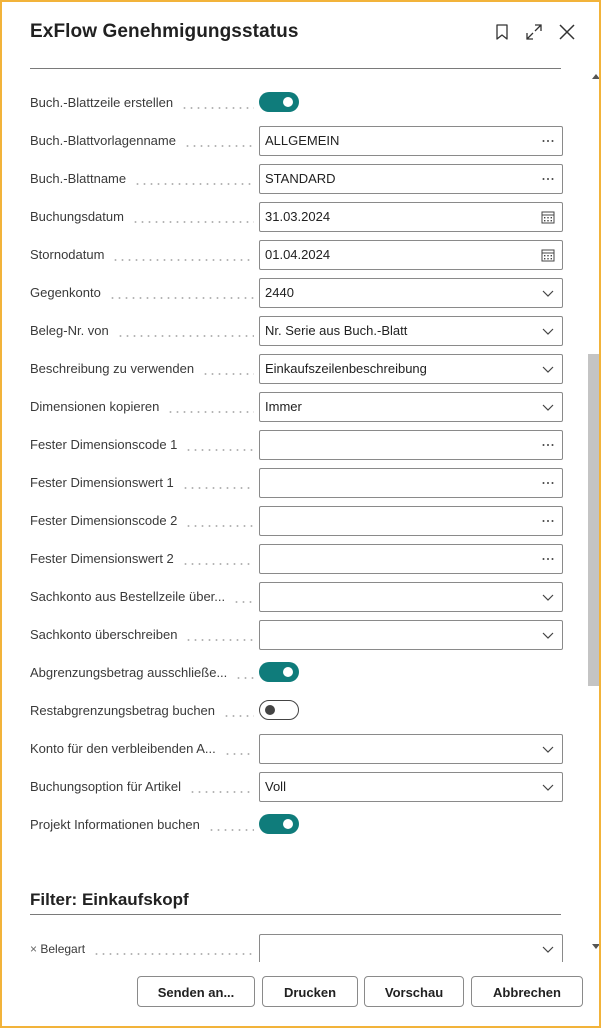 This screenshot has width=601, height=1028. What do you see at coordinates (106, 786) in the screenshot?
I see `field-label: Buchungsoption für Artikel` at bounding box center [106, 786].